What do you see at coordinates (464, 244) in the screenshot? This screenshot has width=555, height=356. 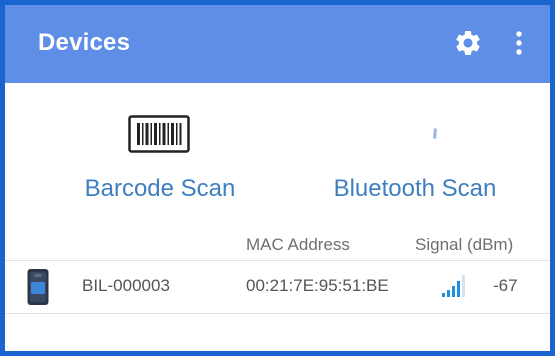 I see `signal-header: Signal (dBm)` at bounding box center [464, 244].